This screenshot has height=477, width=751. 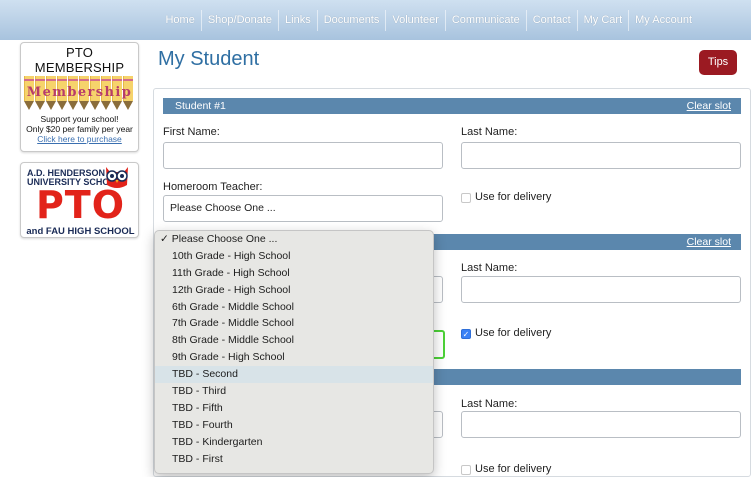 What do you see at coordinates (351, 20) in the screenshot?
I see `nav-documents: Documents` at bounding box center [351, 20].